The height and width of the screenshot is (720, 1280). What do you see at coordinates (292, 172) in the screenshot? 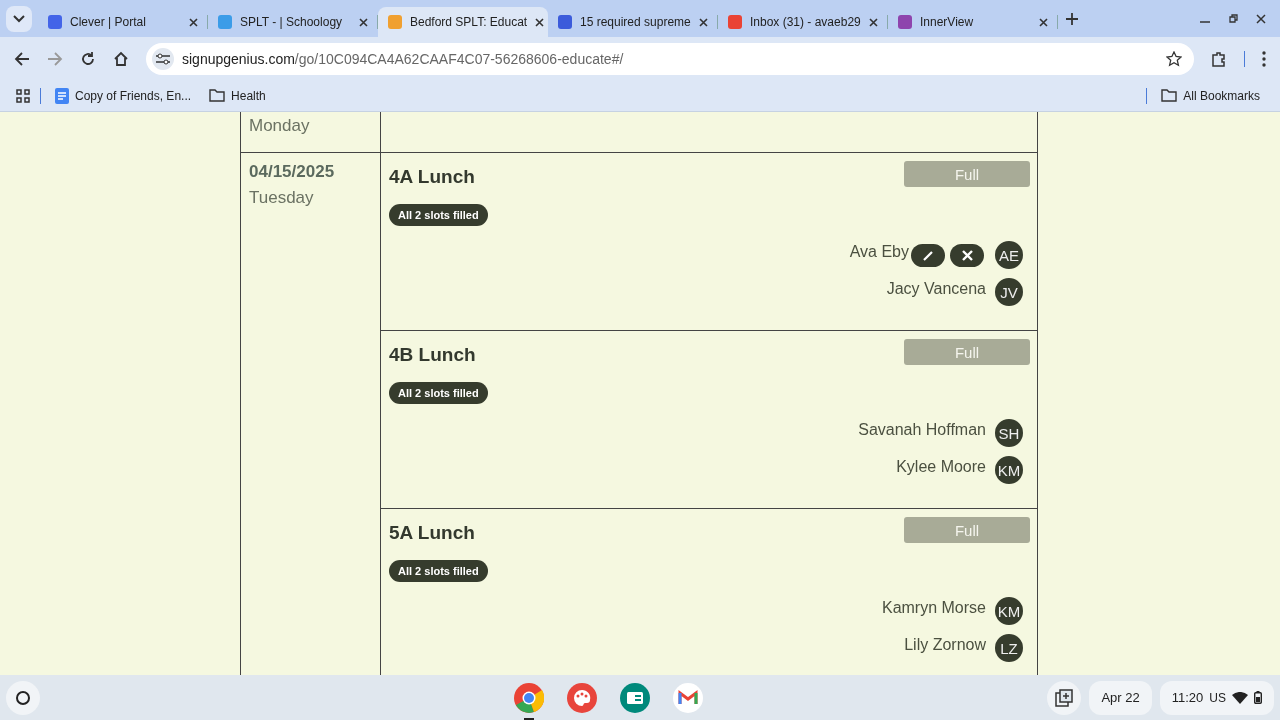
I see `date-label: 04/15/2025` at bounding box center [292, 172].